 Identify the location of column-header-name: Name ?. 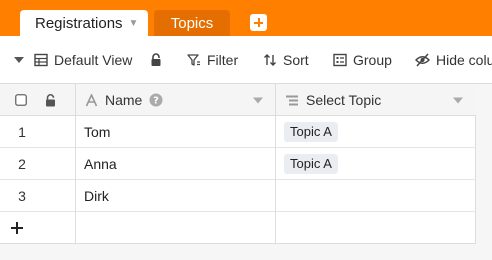
(124, 100).